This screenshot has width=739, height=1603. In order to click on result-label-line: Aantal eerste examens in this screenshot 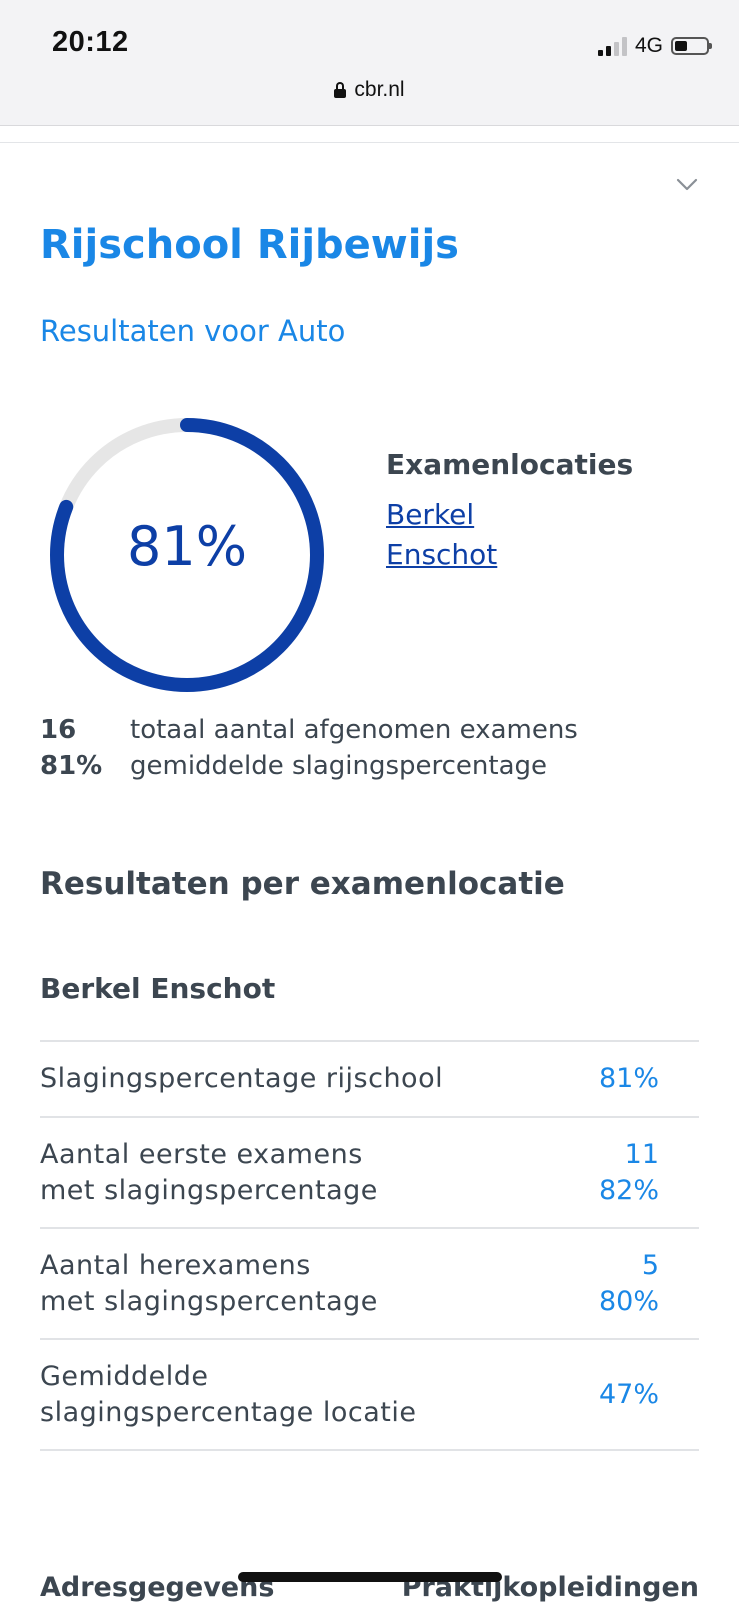, I will do `click(201, 1154)`.